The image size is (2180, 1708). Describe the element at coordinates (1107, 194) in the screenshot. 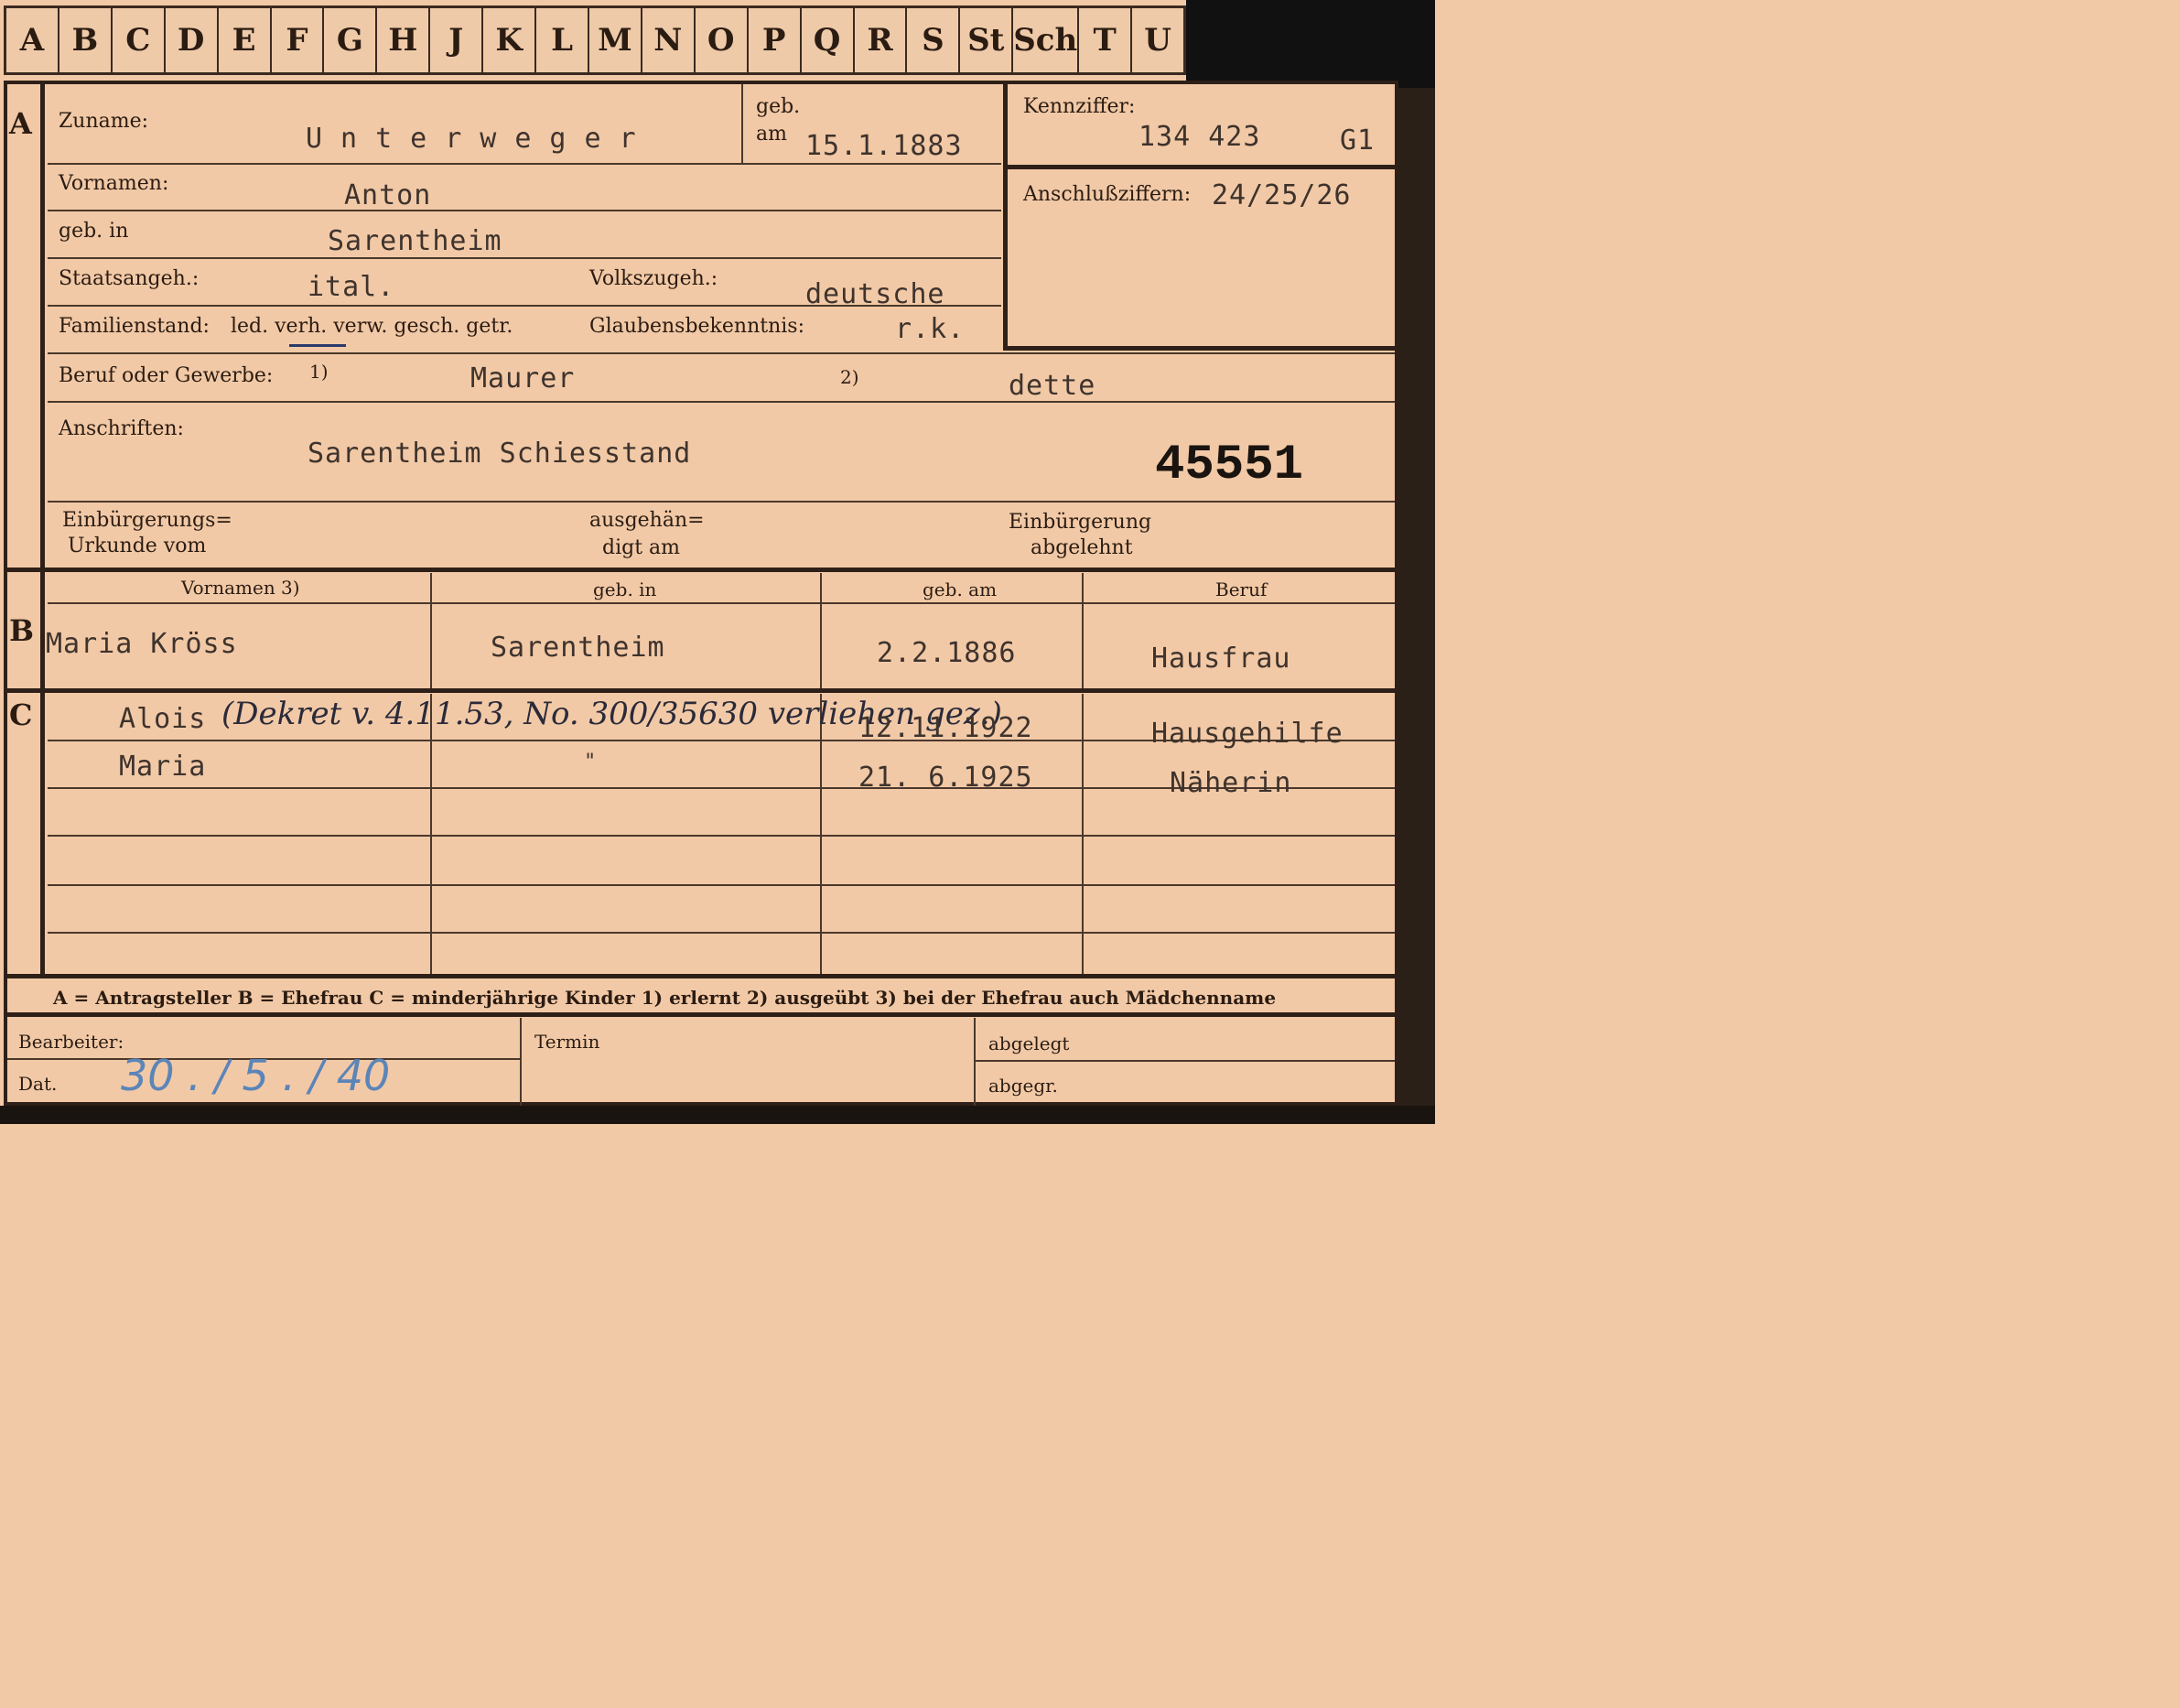

I see `connect-label: Anschlußziffern:` at that location.